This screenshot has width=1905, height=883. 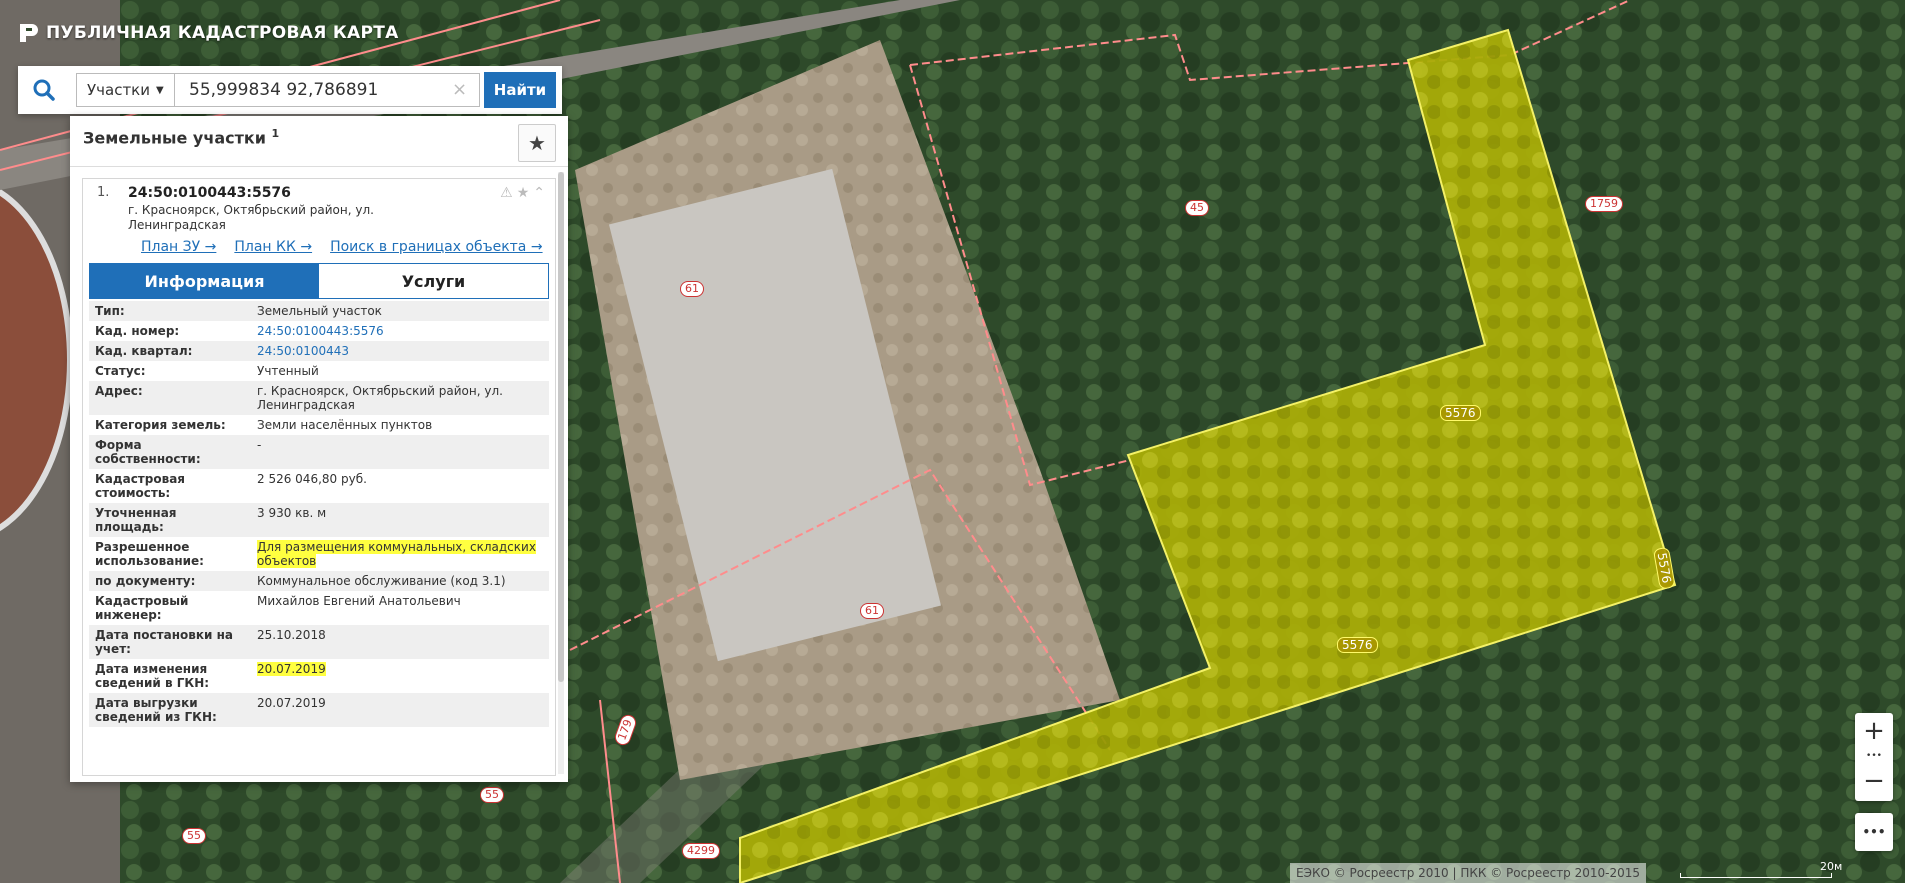 What do you see at coordinates (327, 90) in the screenshot?
I see `search-input` at bounding box center [327, 90].